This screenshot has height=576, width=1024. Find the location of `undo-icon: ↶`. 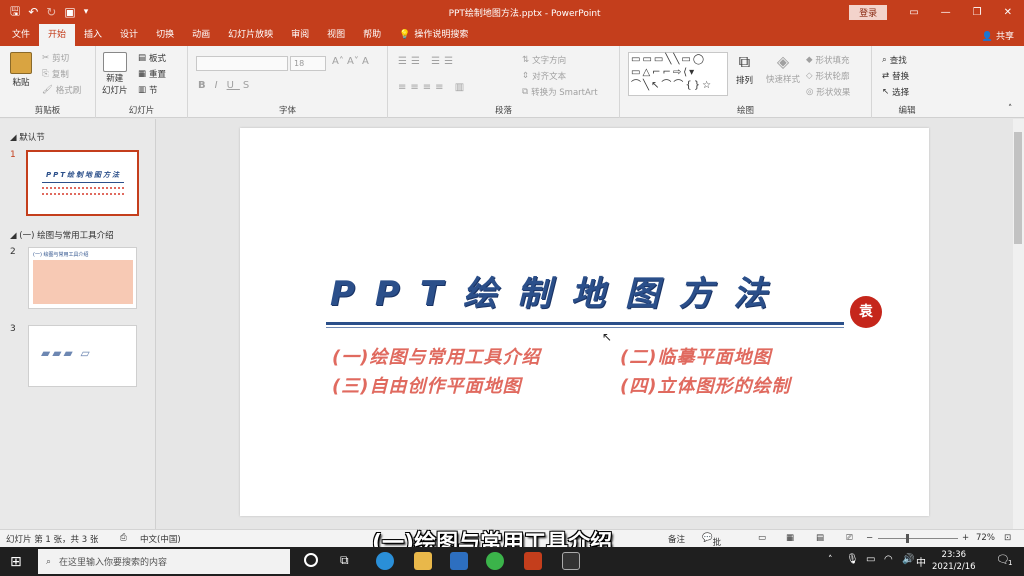

undo-icon: ↶ is located at coordinates (33, 12).